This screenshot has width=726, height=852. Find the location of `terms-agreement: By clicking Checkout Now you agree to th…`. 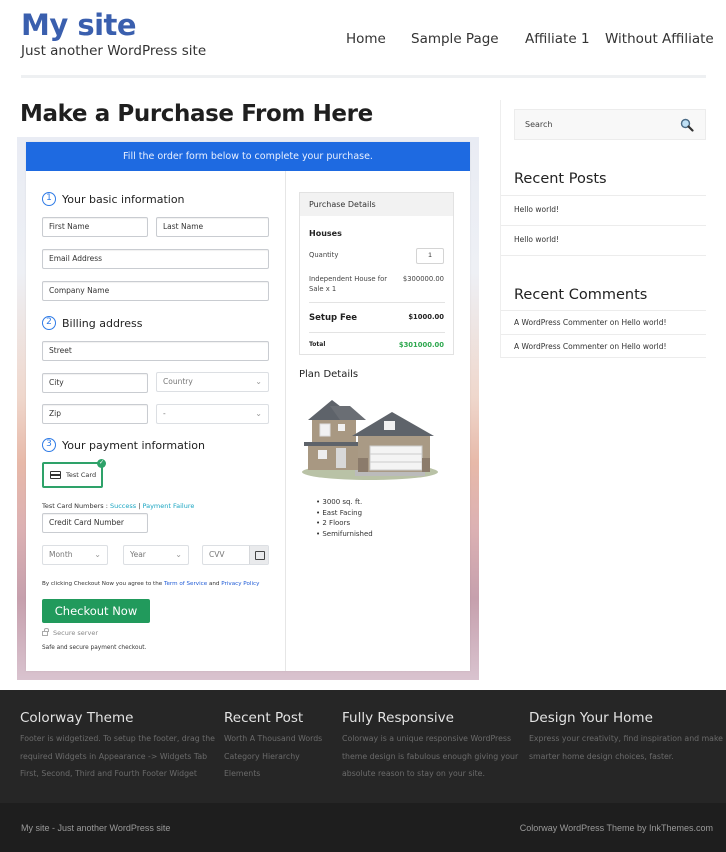

terms-agreement: By clicking Checkout Now you agree to th… is located at coordinates (150, 584).